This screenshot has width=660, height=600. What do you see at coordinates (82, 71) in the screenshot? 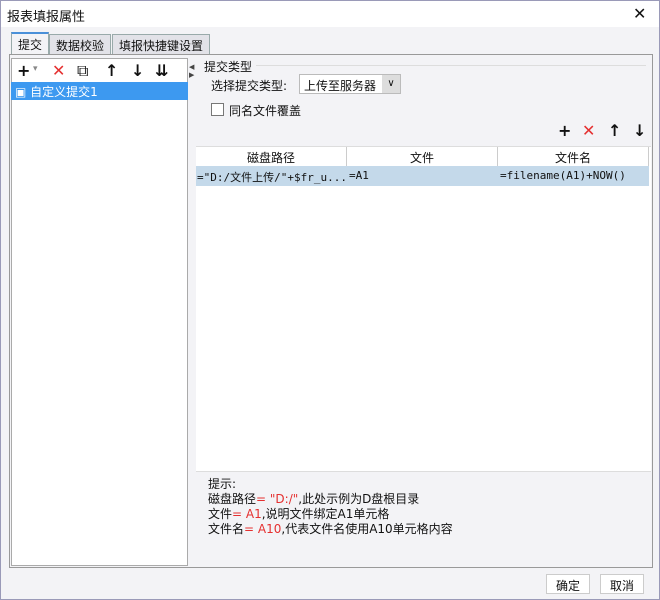
I see `copy-icon: ⧉` at bounding box center [82, 71].